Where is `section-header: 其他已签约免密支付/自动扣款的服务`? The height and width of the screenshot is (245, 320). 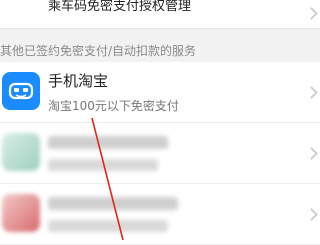
section-header: 其他已签约免密支付/自动扣款的服务 is located at coordinates (160, 50).